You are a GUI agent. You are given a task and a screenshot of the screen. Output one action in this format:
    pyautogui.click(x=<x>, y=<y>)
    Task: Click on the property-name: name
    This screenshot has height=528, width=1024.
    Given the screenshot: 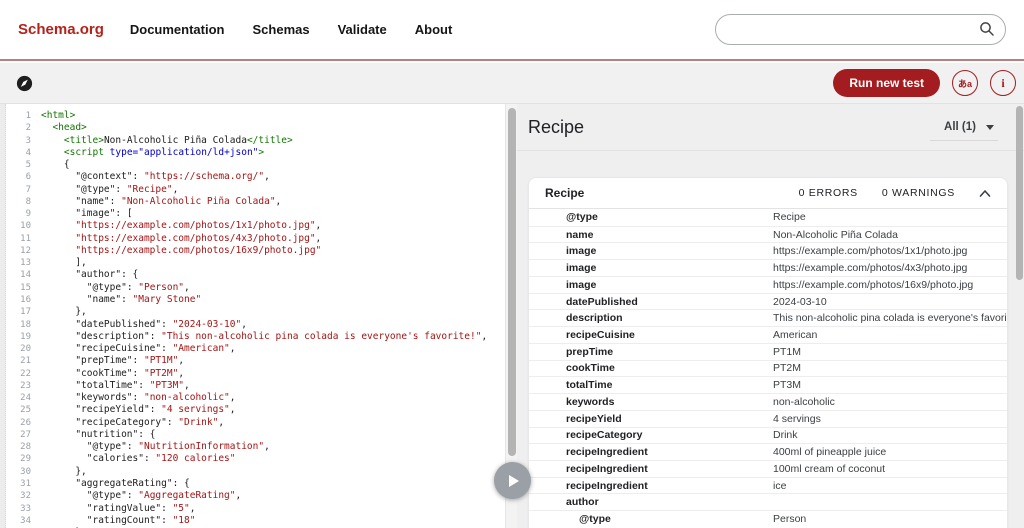 What is the action you would take?
    pyautogui.click(x=580, y=234)
    